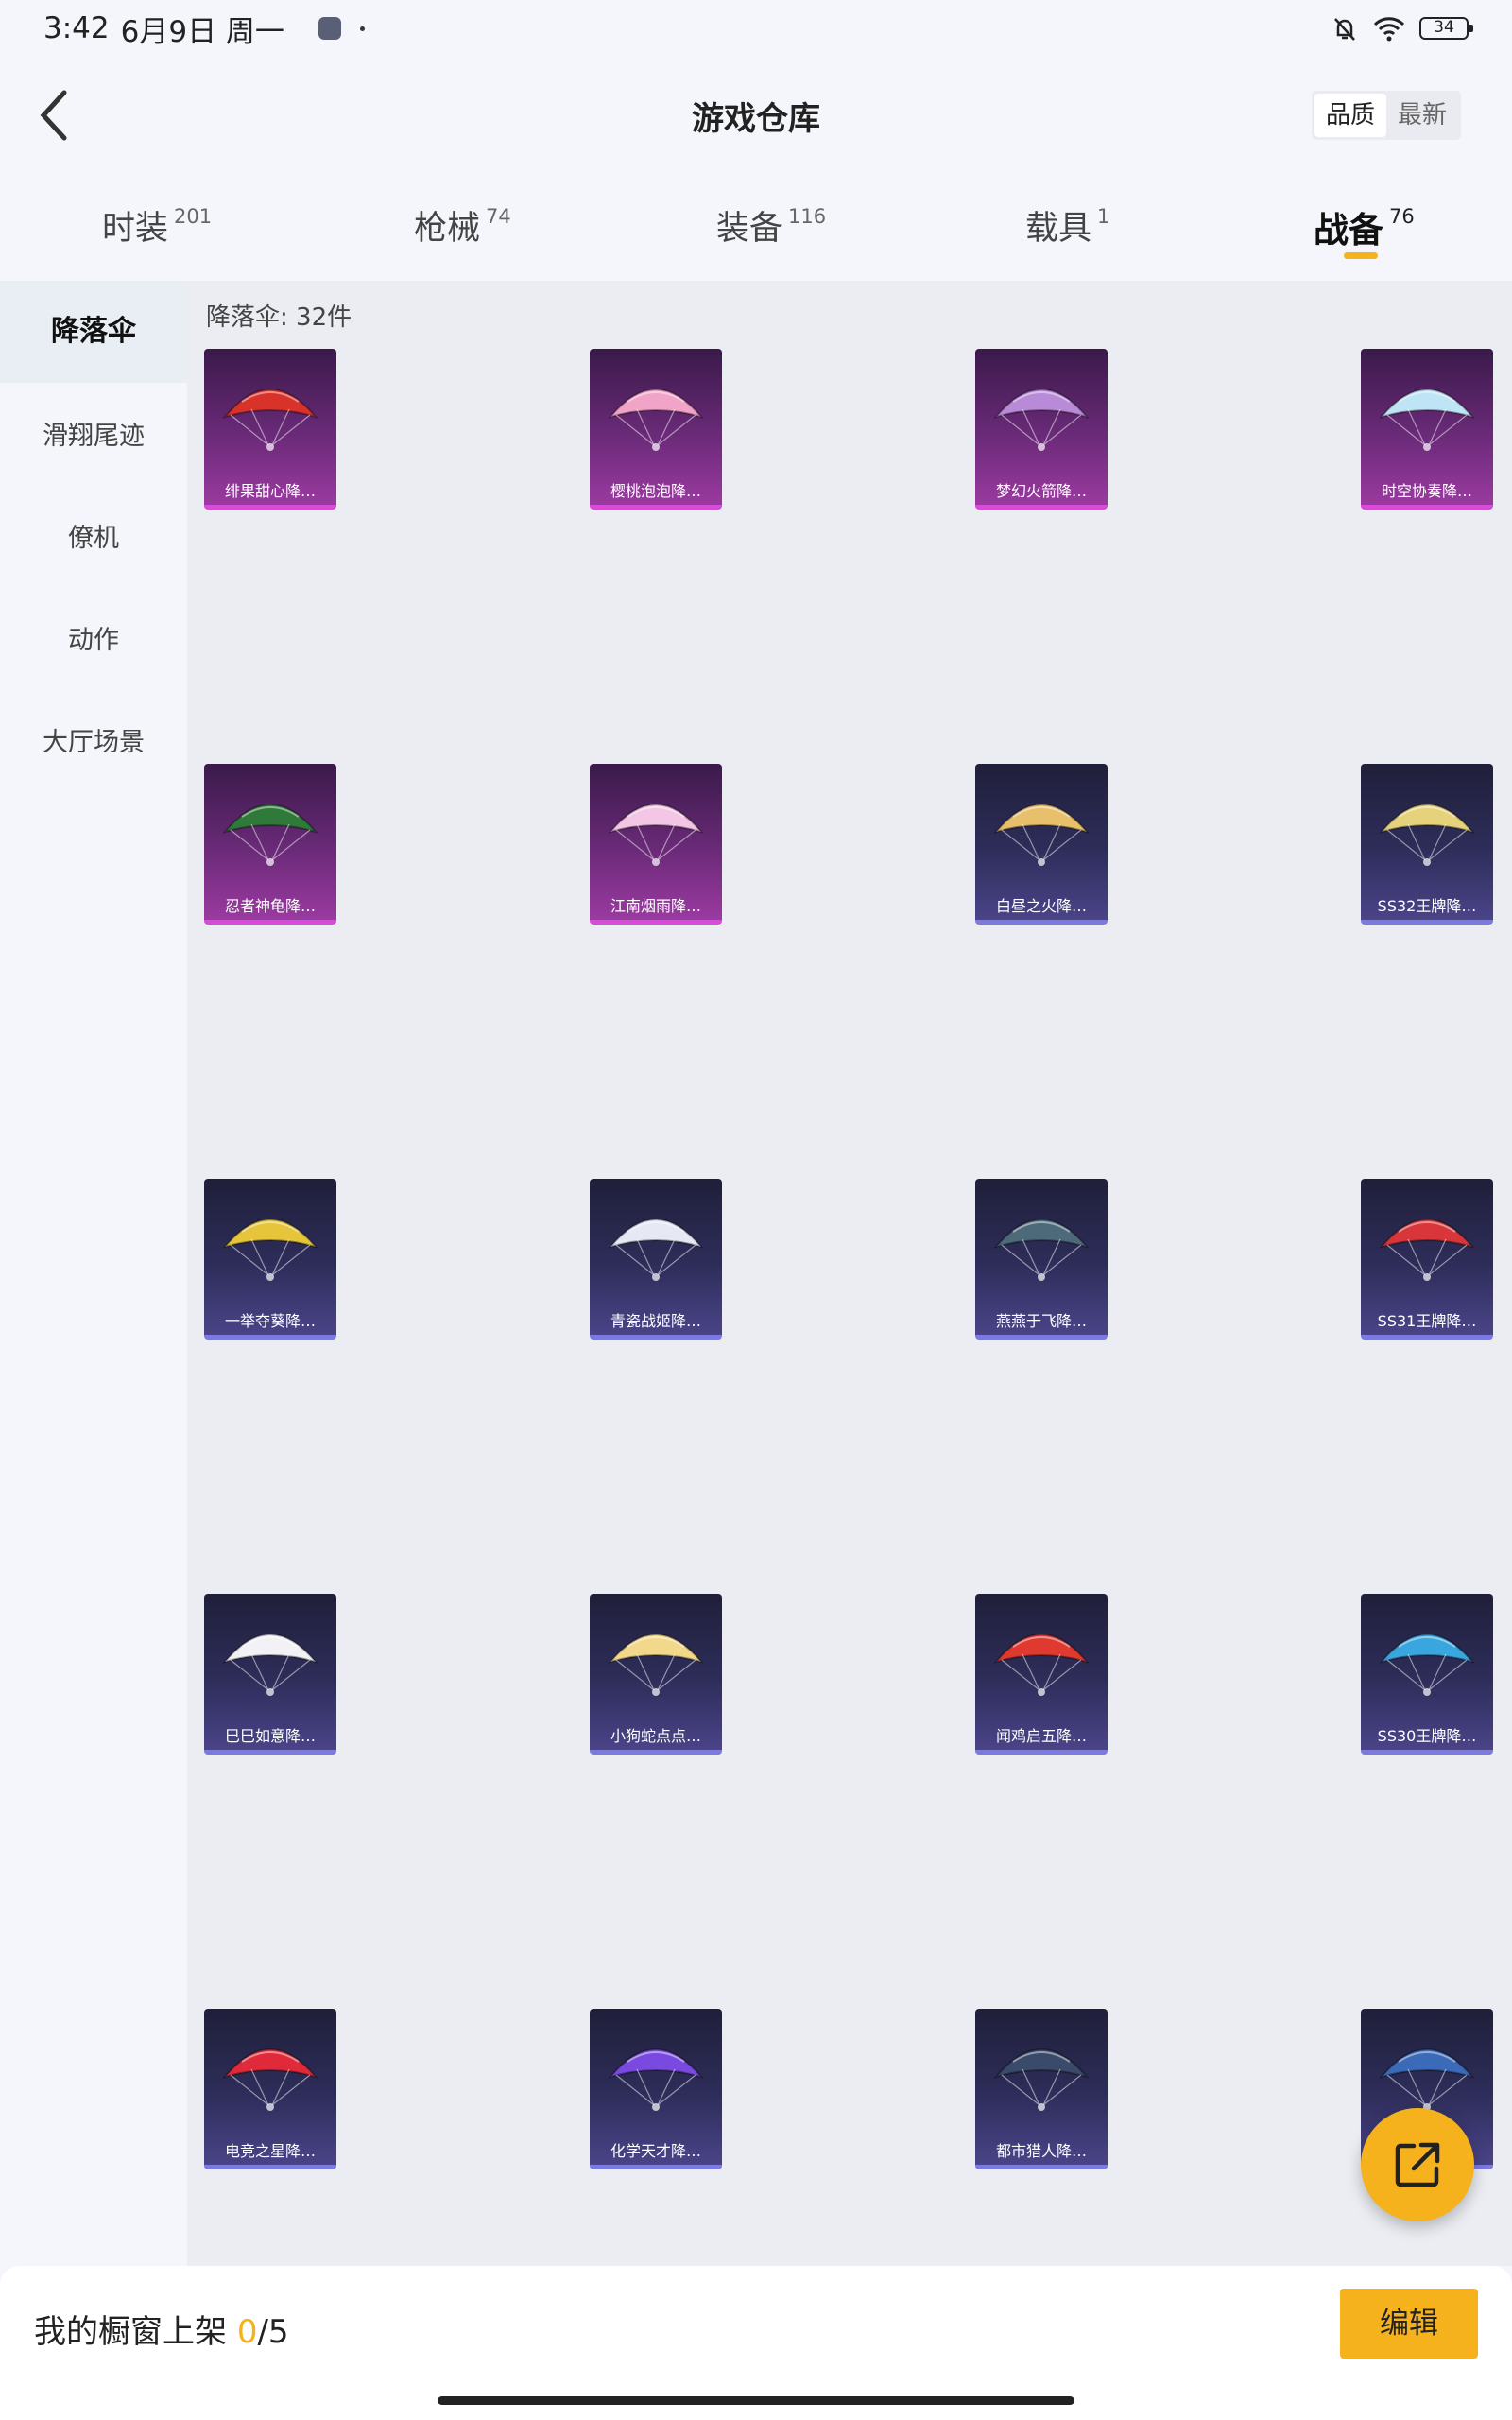 The height and width of the screenshot is (2420, 1512). Describe the element at coordinates (756, 119) in the screenshot. I see `page-title: 游戏仓库` at that location.